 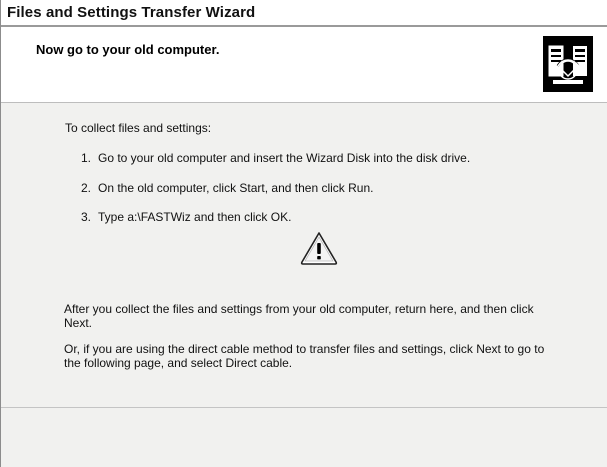 I want to click on step-number: 2., so click(x=86, y=188).